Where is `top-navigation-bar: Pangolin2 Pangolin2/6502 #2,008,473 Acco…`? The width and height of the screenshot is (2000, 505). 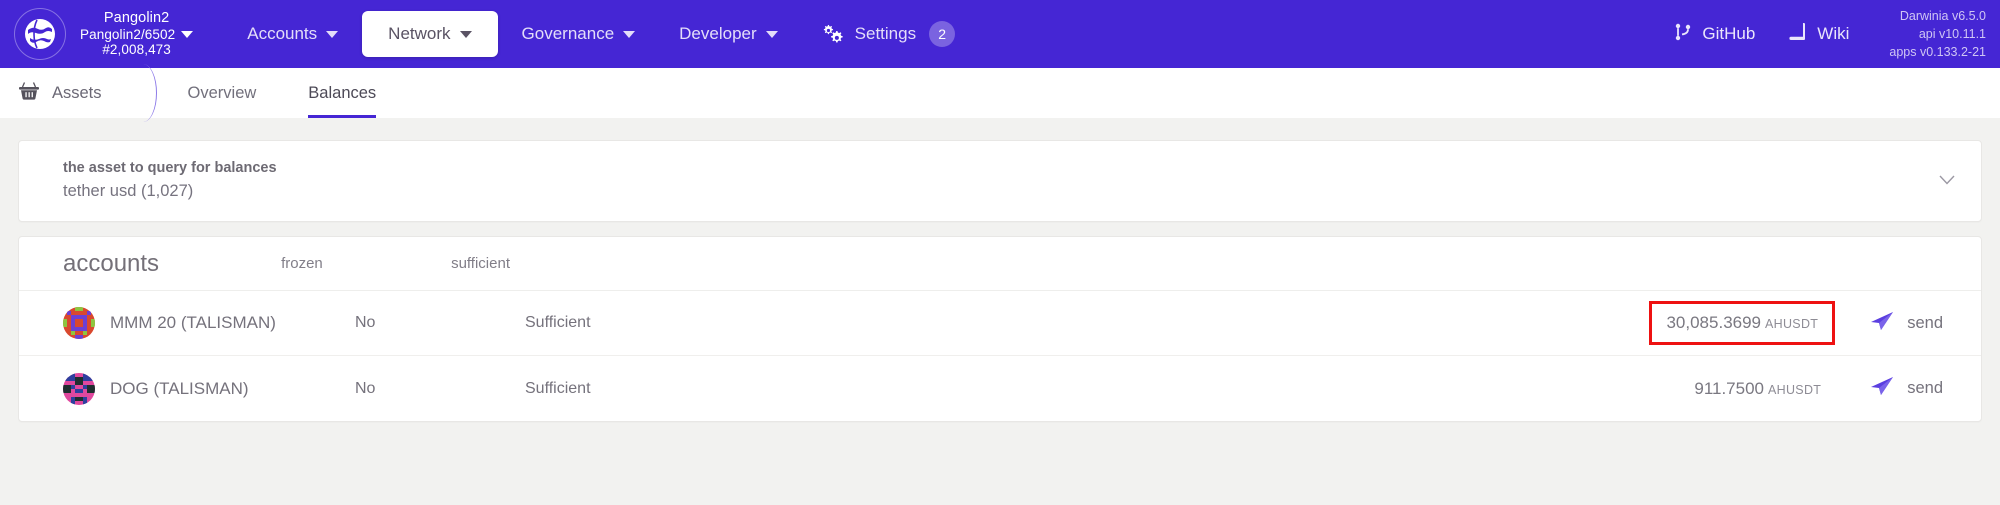 top-navigation-bar: Pangolin2 Pangolin2/6502 #2,008,473 Acco… is located at coordinates (1000, 34).